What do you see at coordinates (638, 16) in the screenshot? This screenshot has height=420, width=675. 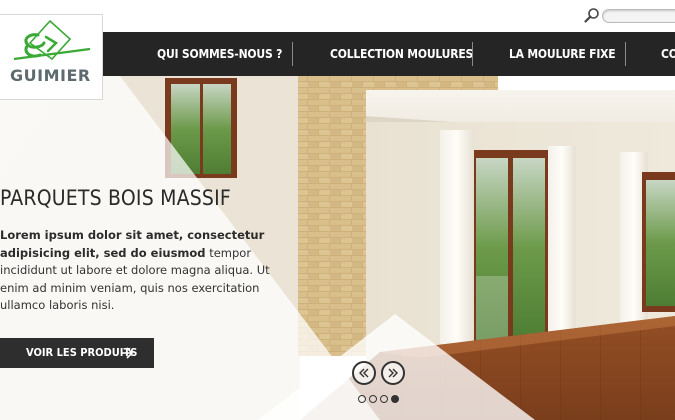 I see `search-input` at bounding box center [638, 16].